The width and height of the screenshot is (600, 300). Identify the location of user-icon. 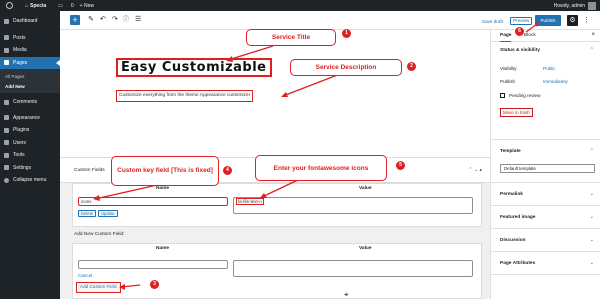
(6, 143).